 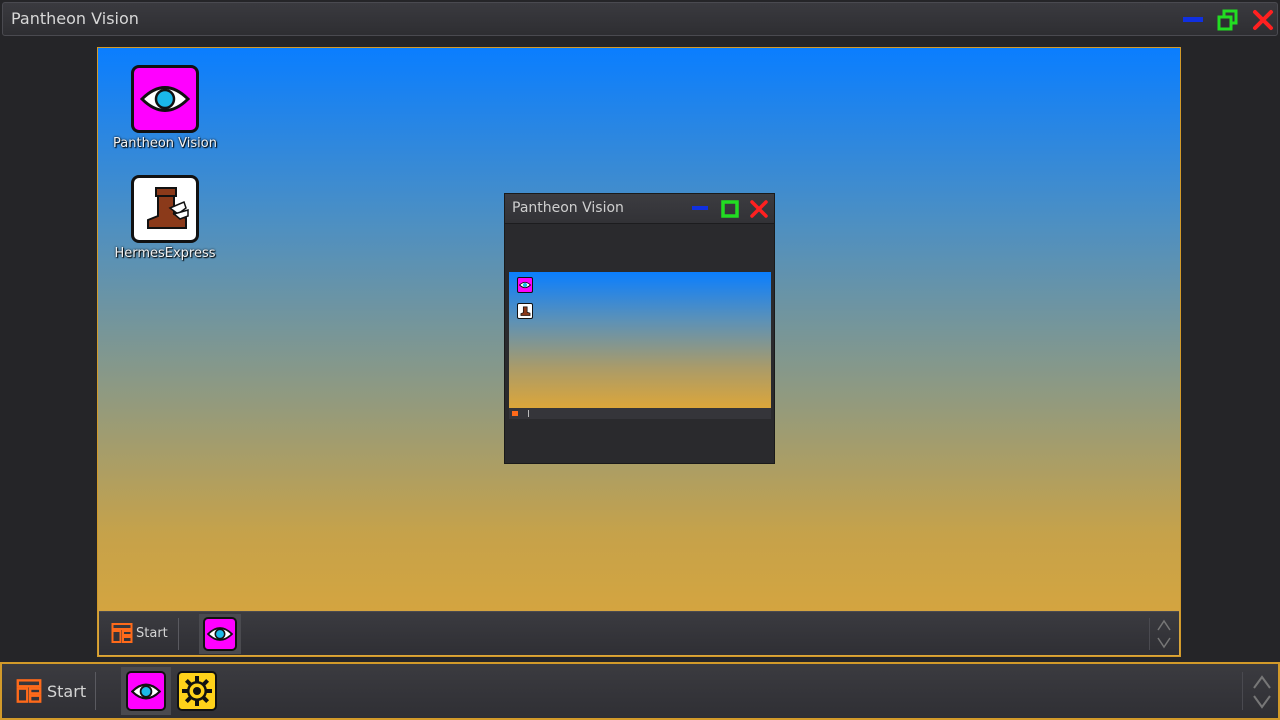 I want to click on taskbar-app-pantheon-vision, so click(x=146, y=691).